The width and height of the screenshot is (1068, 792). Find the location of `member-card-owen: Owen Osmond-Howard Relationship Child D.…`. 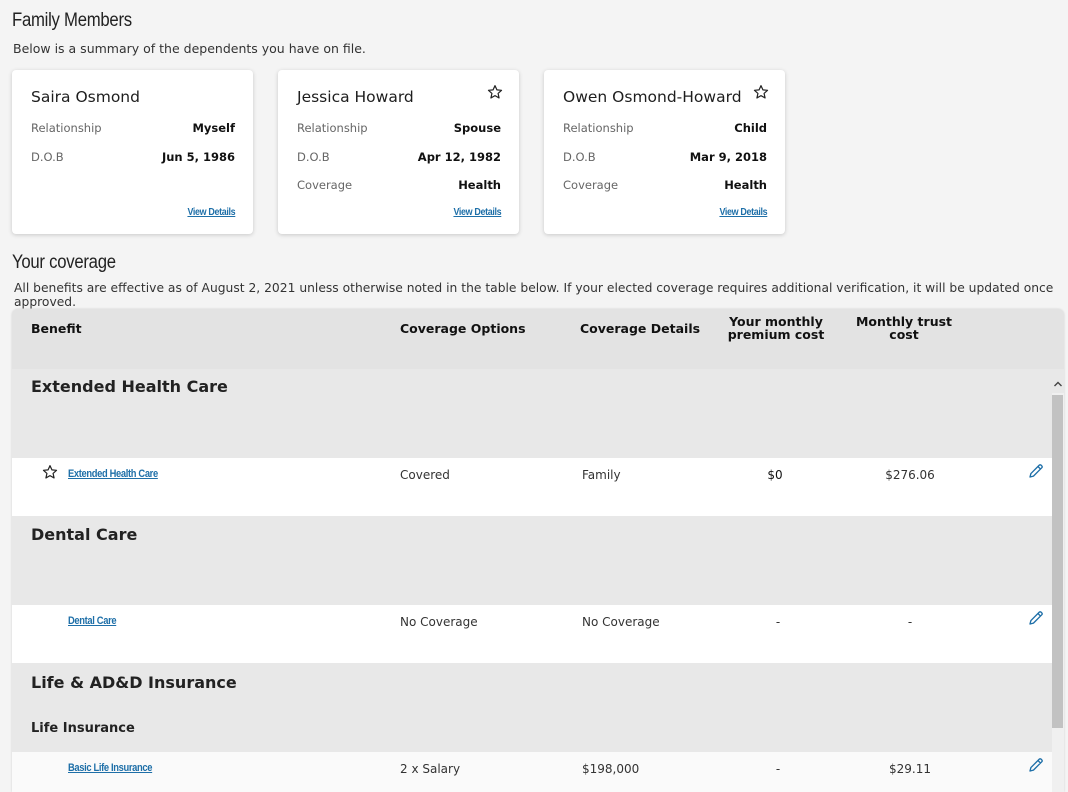

member-card-owen: Owen Osmond-Howard Relationship Child D.… is located at coordinates (664, 152).